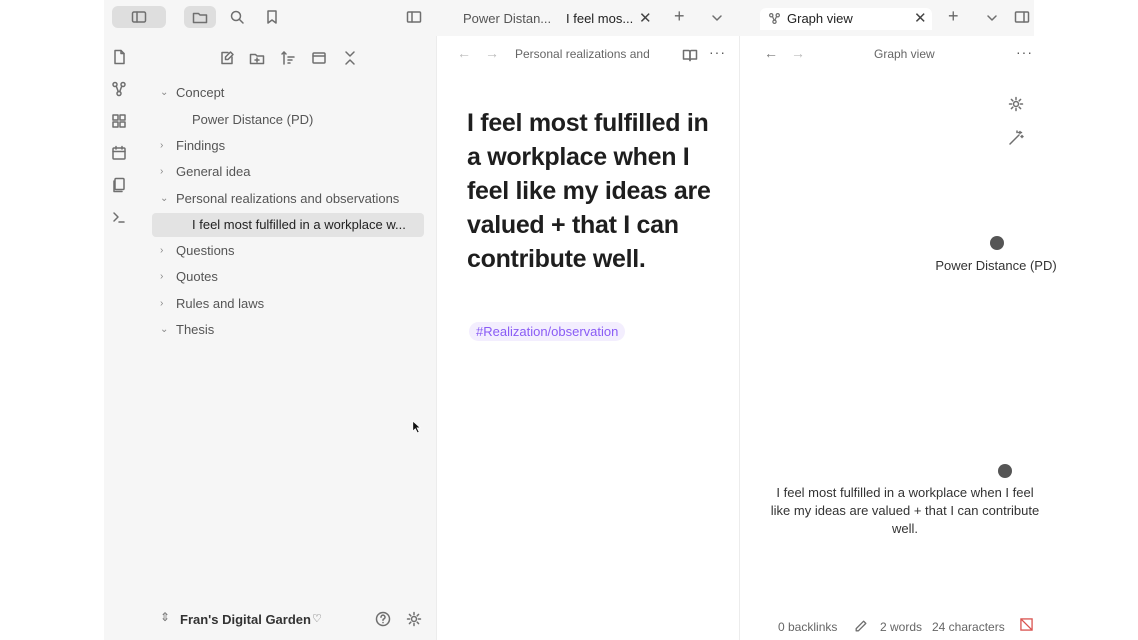  What do you see at coordinates (288, 198) in the screenshot?
I see `tree-item-label: Personal realizations and observations` at bounding box center [288, 198].